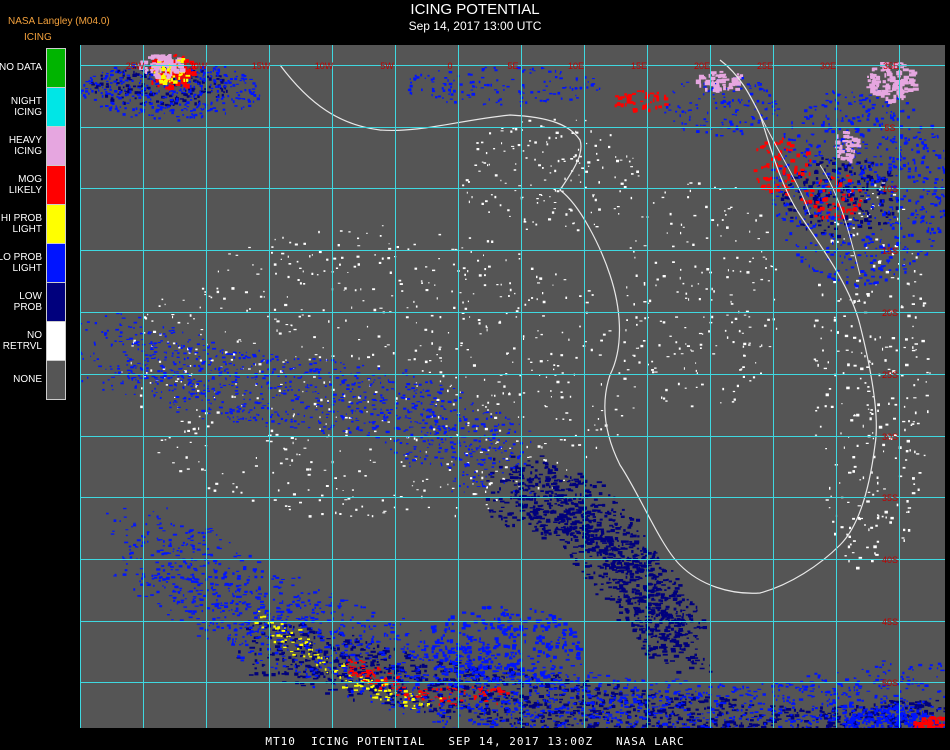 The height and width of the screenshot is (750, 950). I want to click on legend-item-label: NO RETRVL, so click(21, 340).